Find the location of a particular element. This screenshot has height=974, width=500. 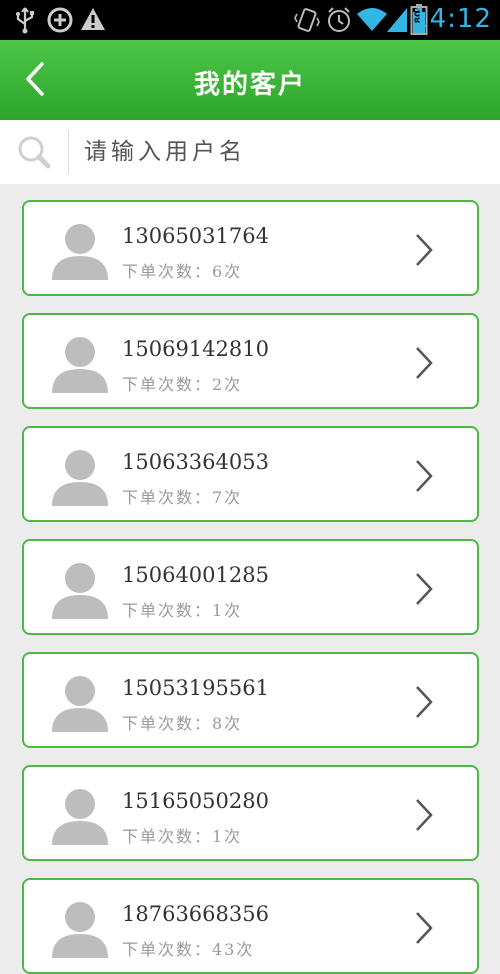

customer-phone: 18763668356 is located at coordinates (195, 914).